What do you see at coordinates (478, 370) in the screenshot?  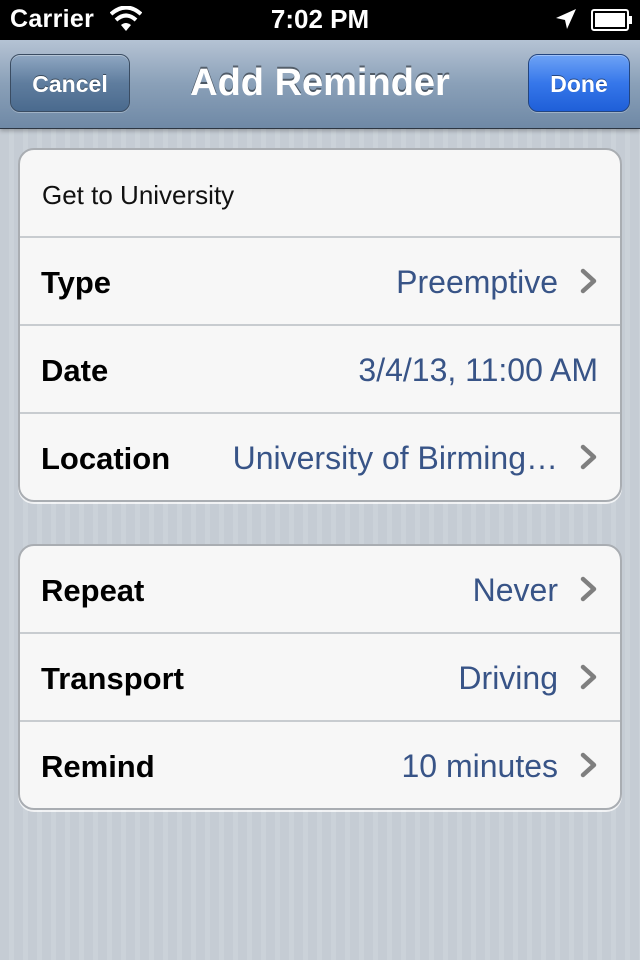 I see `date-value: 3/4/13, 11:00 AM` at bounding box center [478, 370].